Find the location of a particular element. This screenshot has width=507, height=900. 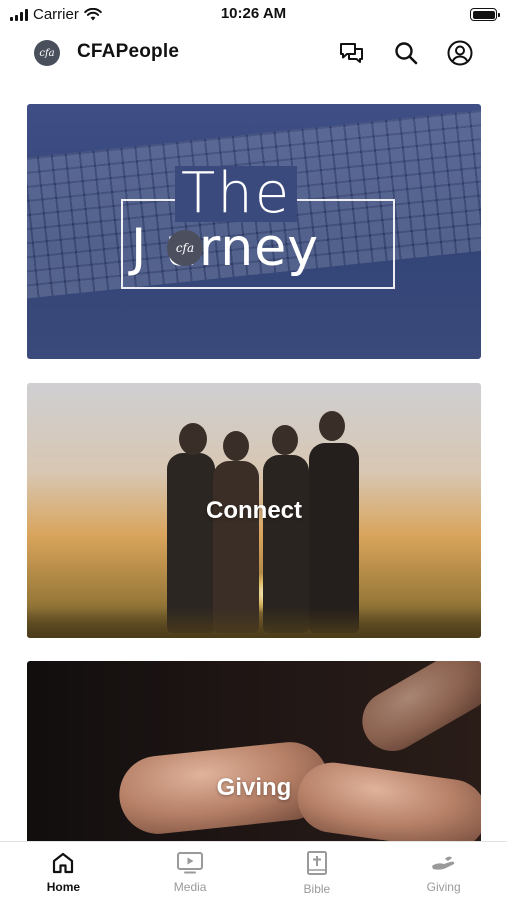

app-logo: cfa is located at coordinates (47, 53).